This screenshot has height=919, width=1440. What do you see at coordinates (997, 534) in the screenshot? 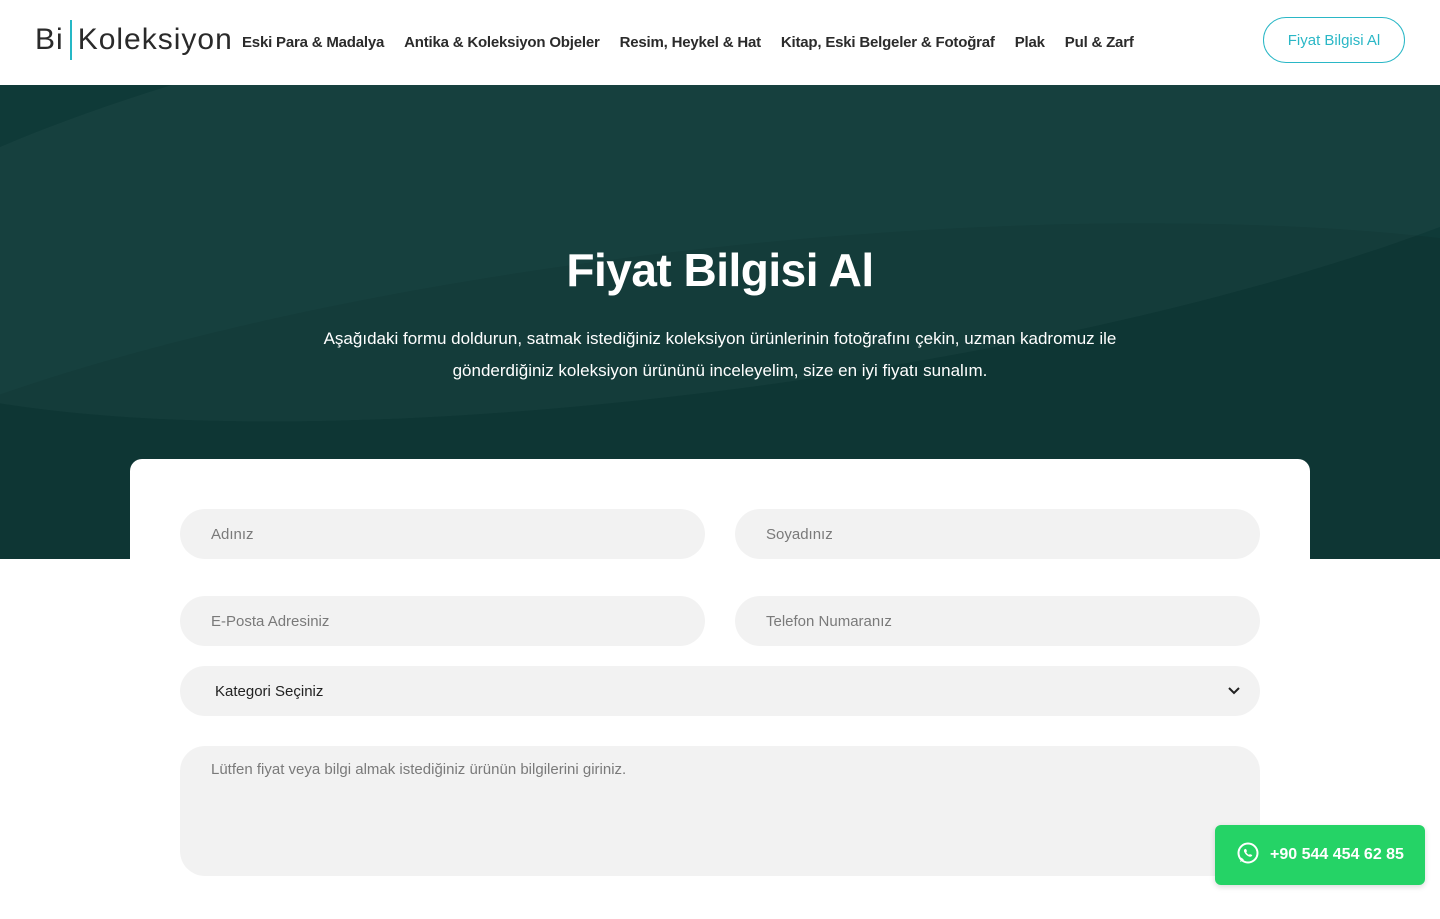
I see `last-name-input` at bounding box center [997, 534].